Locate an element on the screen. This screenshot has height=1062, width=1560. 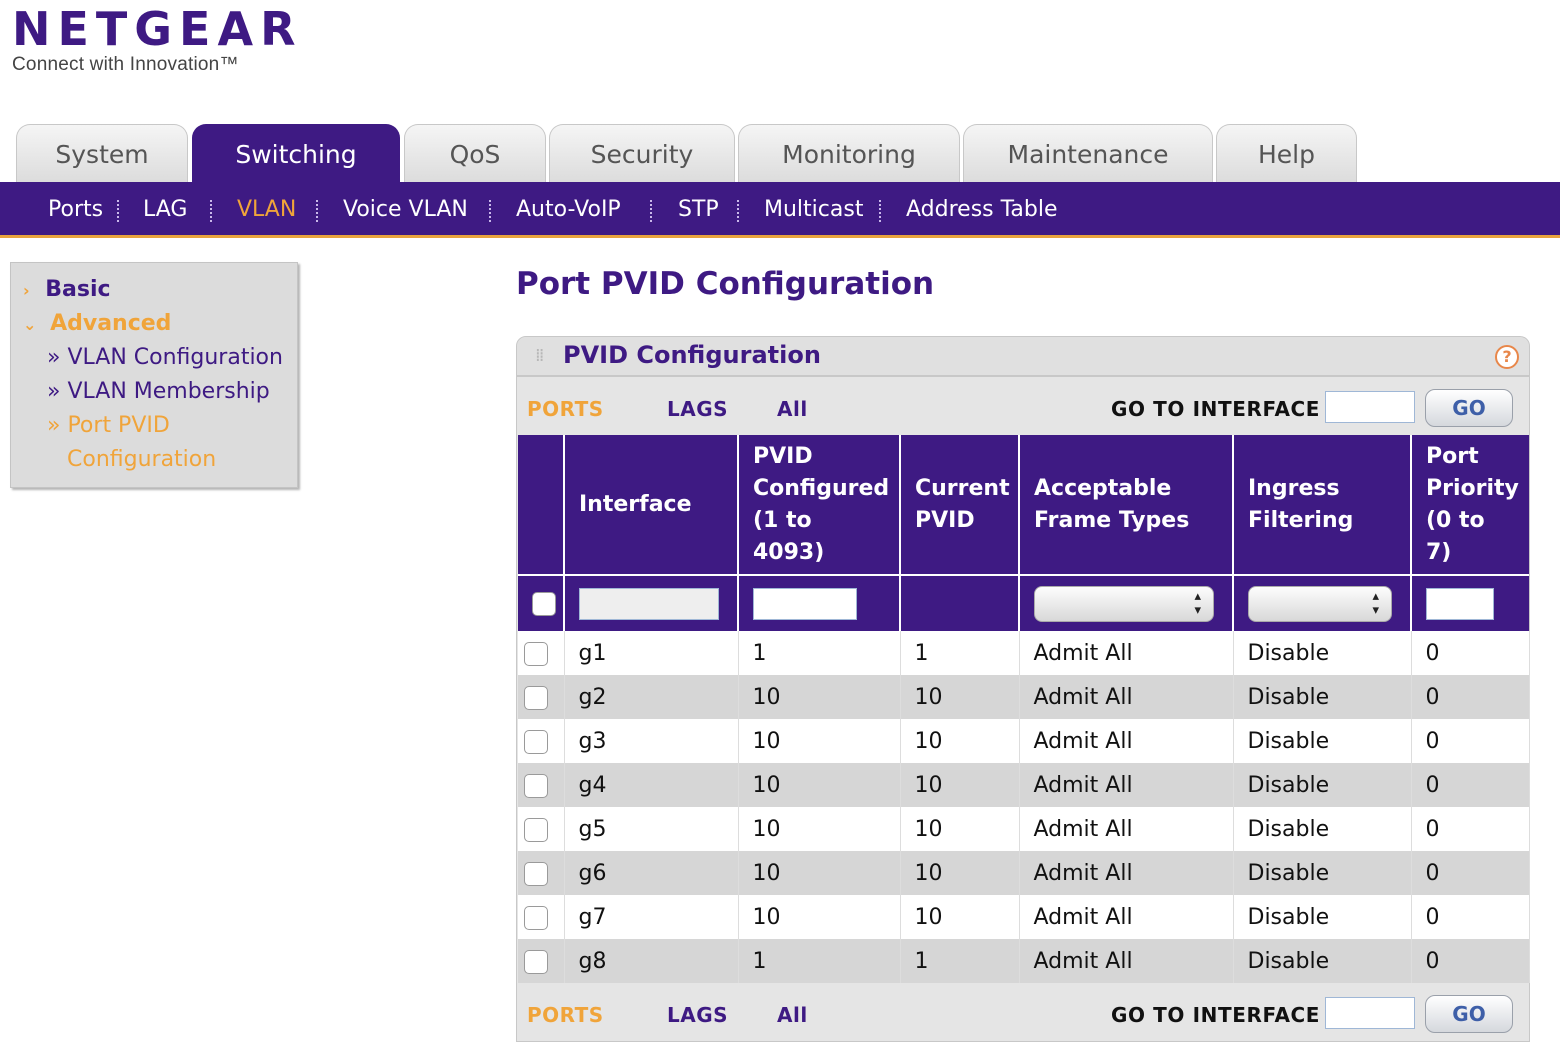
select-all-checkbox is located at coordinates (544, 603).